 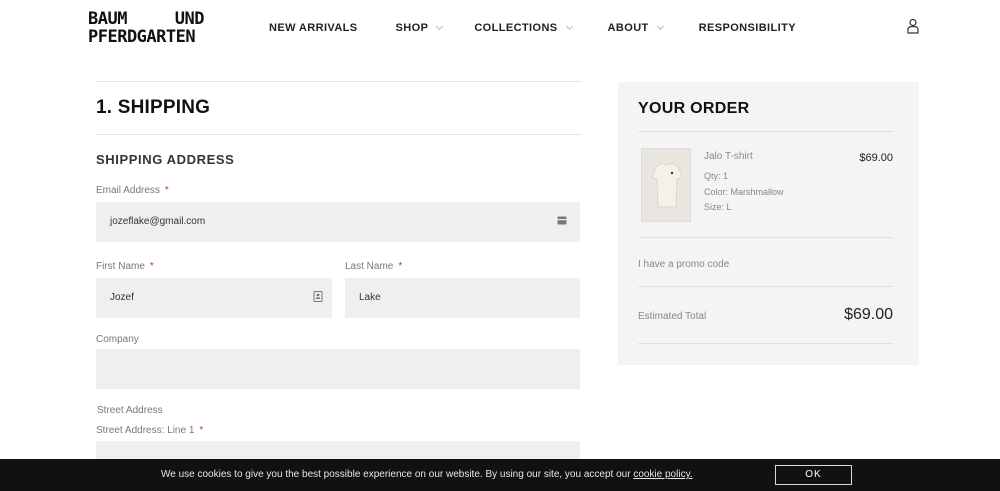 I want to click on brand-logo: BAUM UND PFERDGARTEN, so click(x=146, y=28).